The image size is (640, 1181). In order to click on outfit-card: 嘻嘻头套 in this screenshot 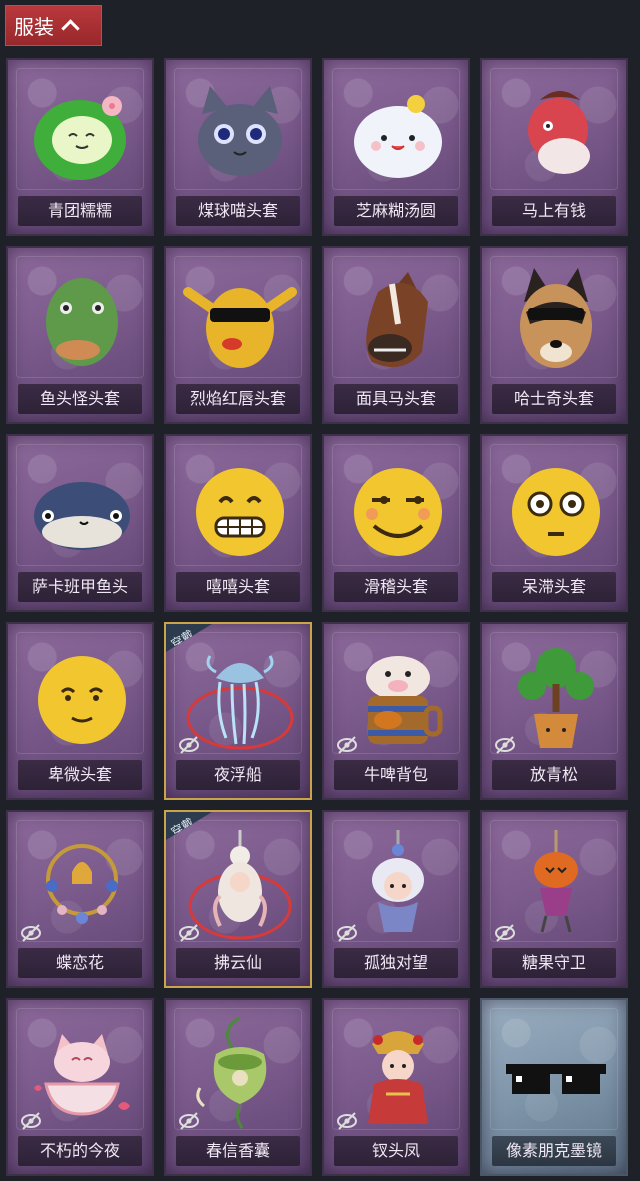, I will do `click(238, 523)`.